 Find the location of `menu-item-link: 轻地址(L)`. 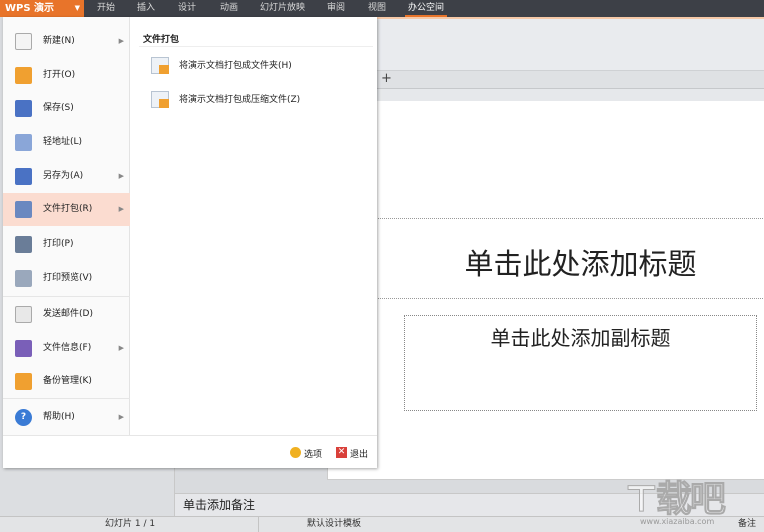

menu-item-link: 轻地址(L) is located at coordinates (66, 142).